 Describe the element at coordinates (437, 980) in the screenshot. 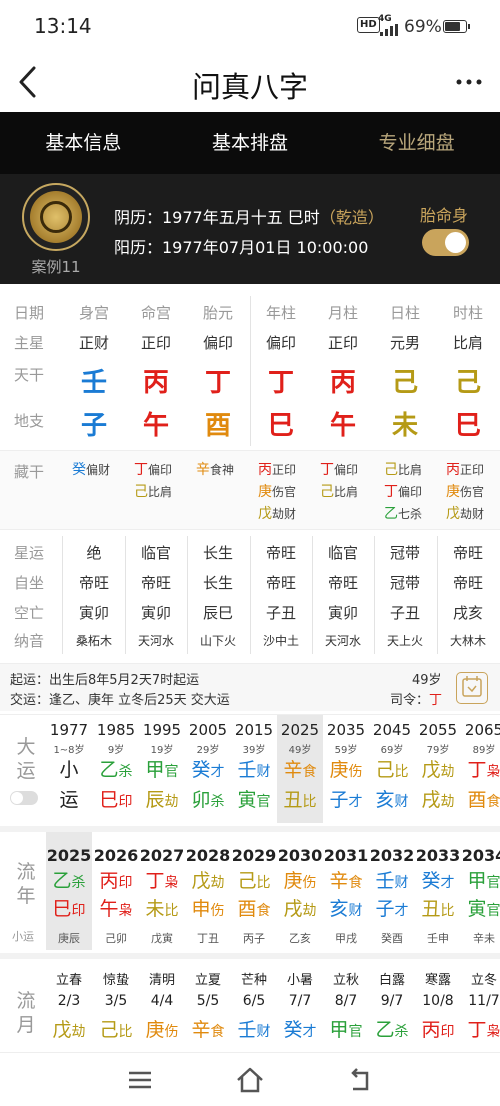

I see `solar-term: 寒露` at that location.